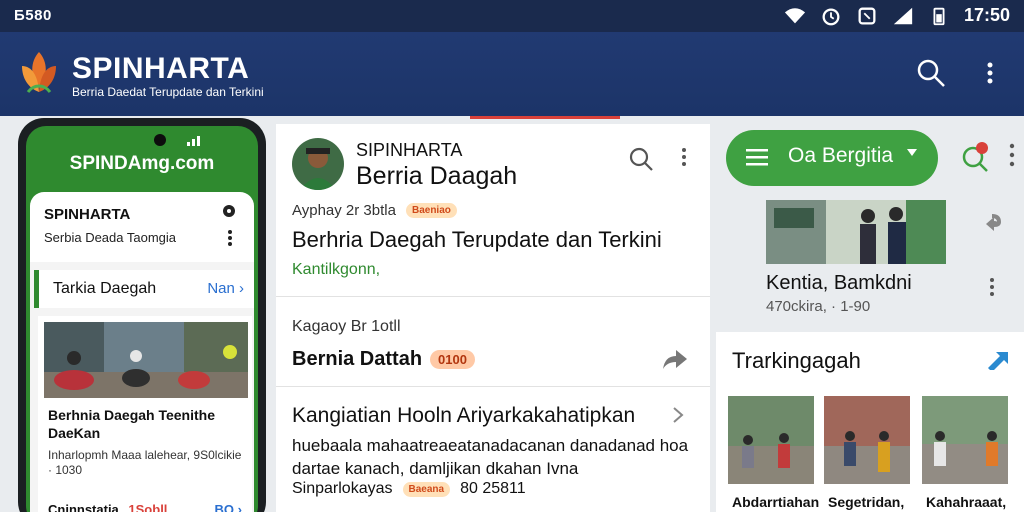 The width and height of the screenshot is (1024, 512). What do you see at coordinates (39, 72) in the screenshot?
I see `brand-logo-icon` at bounding box center [39, 72].